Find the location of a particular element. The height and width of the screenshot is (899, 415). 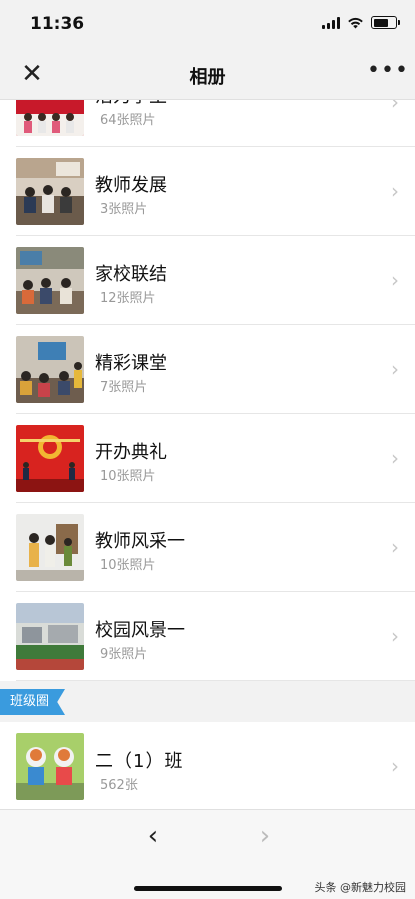

battery-icon is located at coordinates (385, 22).